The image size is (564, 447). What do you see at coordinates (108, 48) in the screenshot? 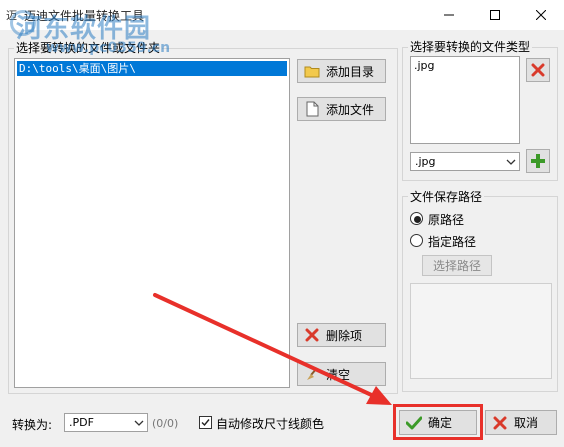
I see `watermark-url: www.pc0359.cn` at bounding box center [108, 48].